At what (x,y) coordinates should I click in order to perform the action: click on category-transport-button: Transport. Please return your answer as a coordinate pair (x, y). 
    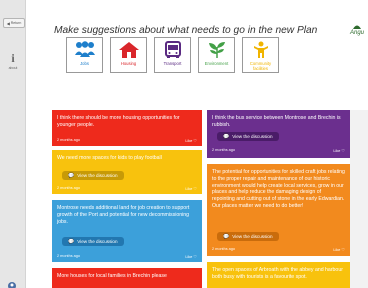
    Looking at the image, I should click on (172, 55).